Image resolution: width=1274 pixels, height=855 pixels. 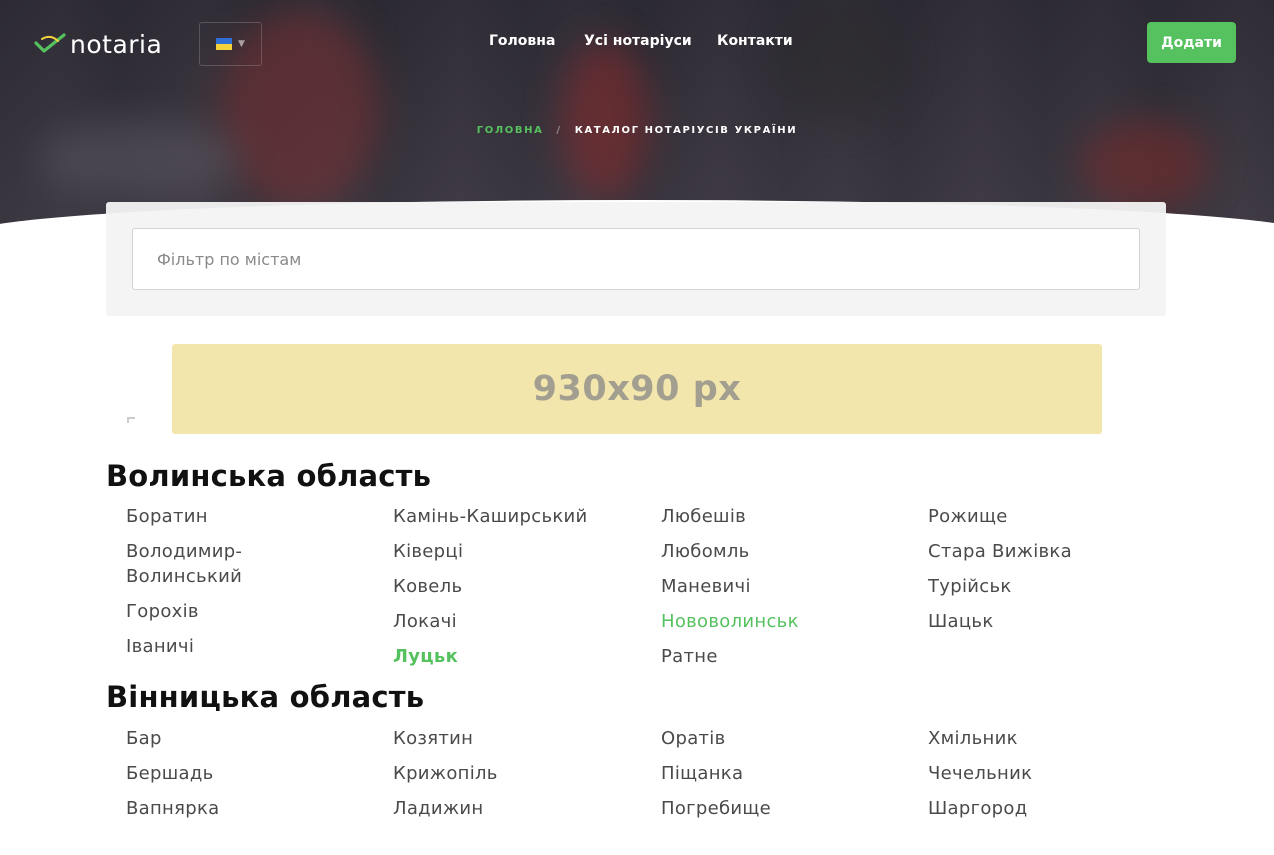 I want to click on city-link: Шацьк, so click(x=1053, y=621).